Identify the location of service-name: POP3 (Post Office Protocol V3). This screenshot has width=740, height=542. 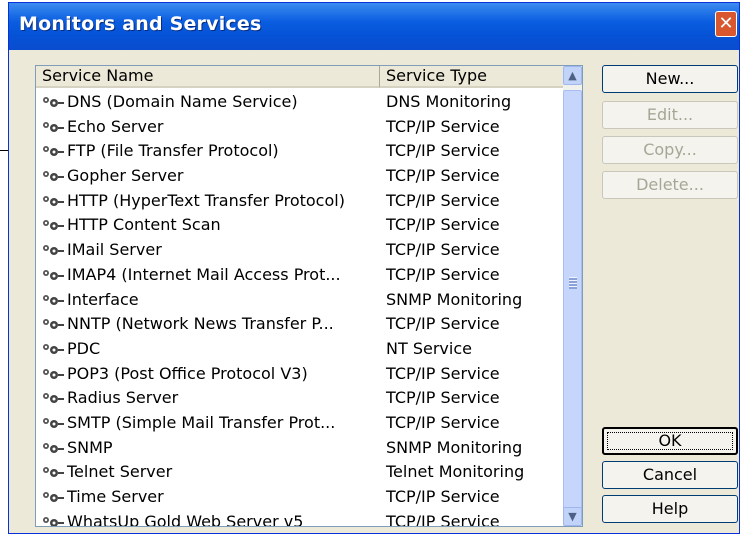
(211, 374).